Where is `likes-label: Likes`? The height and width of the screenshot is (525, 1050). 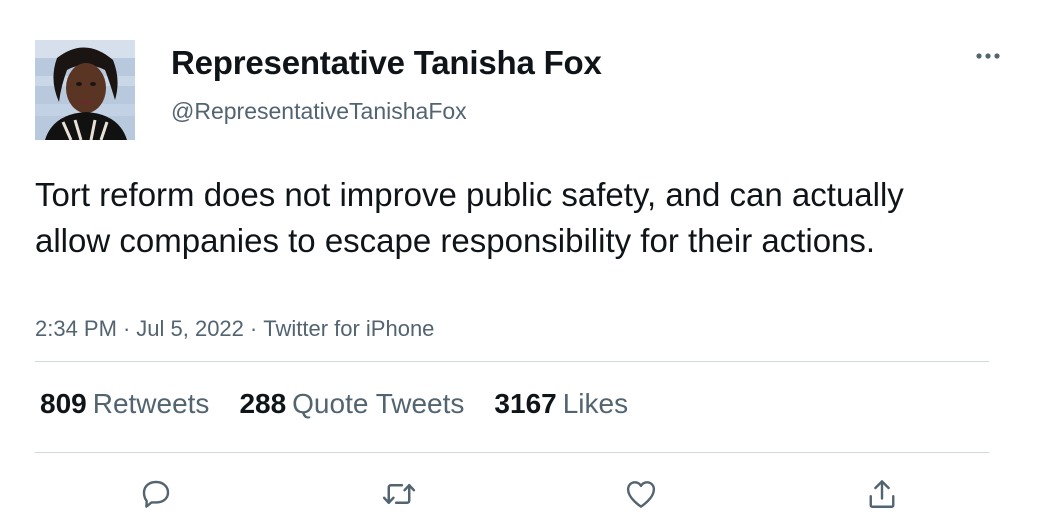
likes-label: Likes is located at coordinates (595, 403).